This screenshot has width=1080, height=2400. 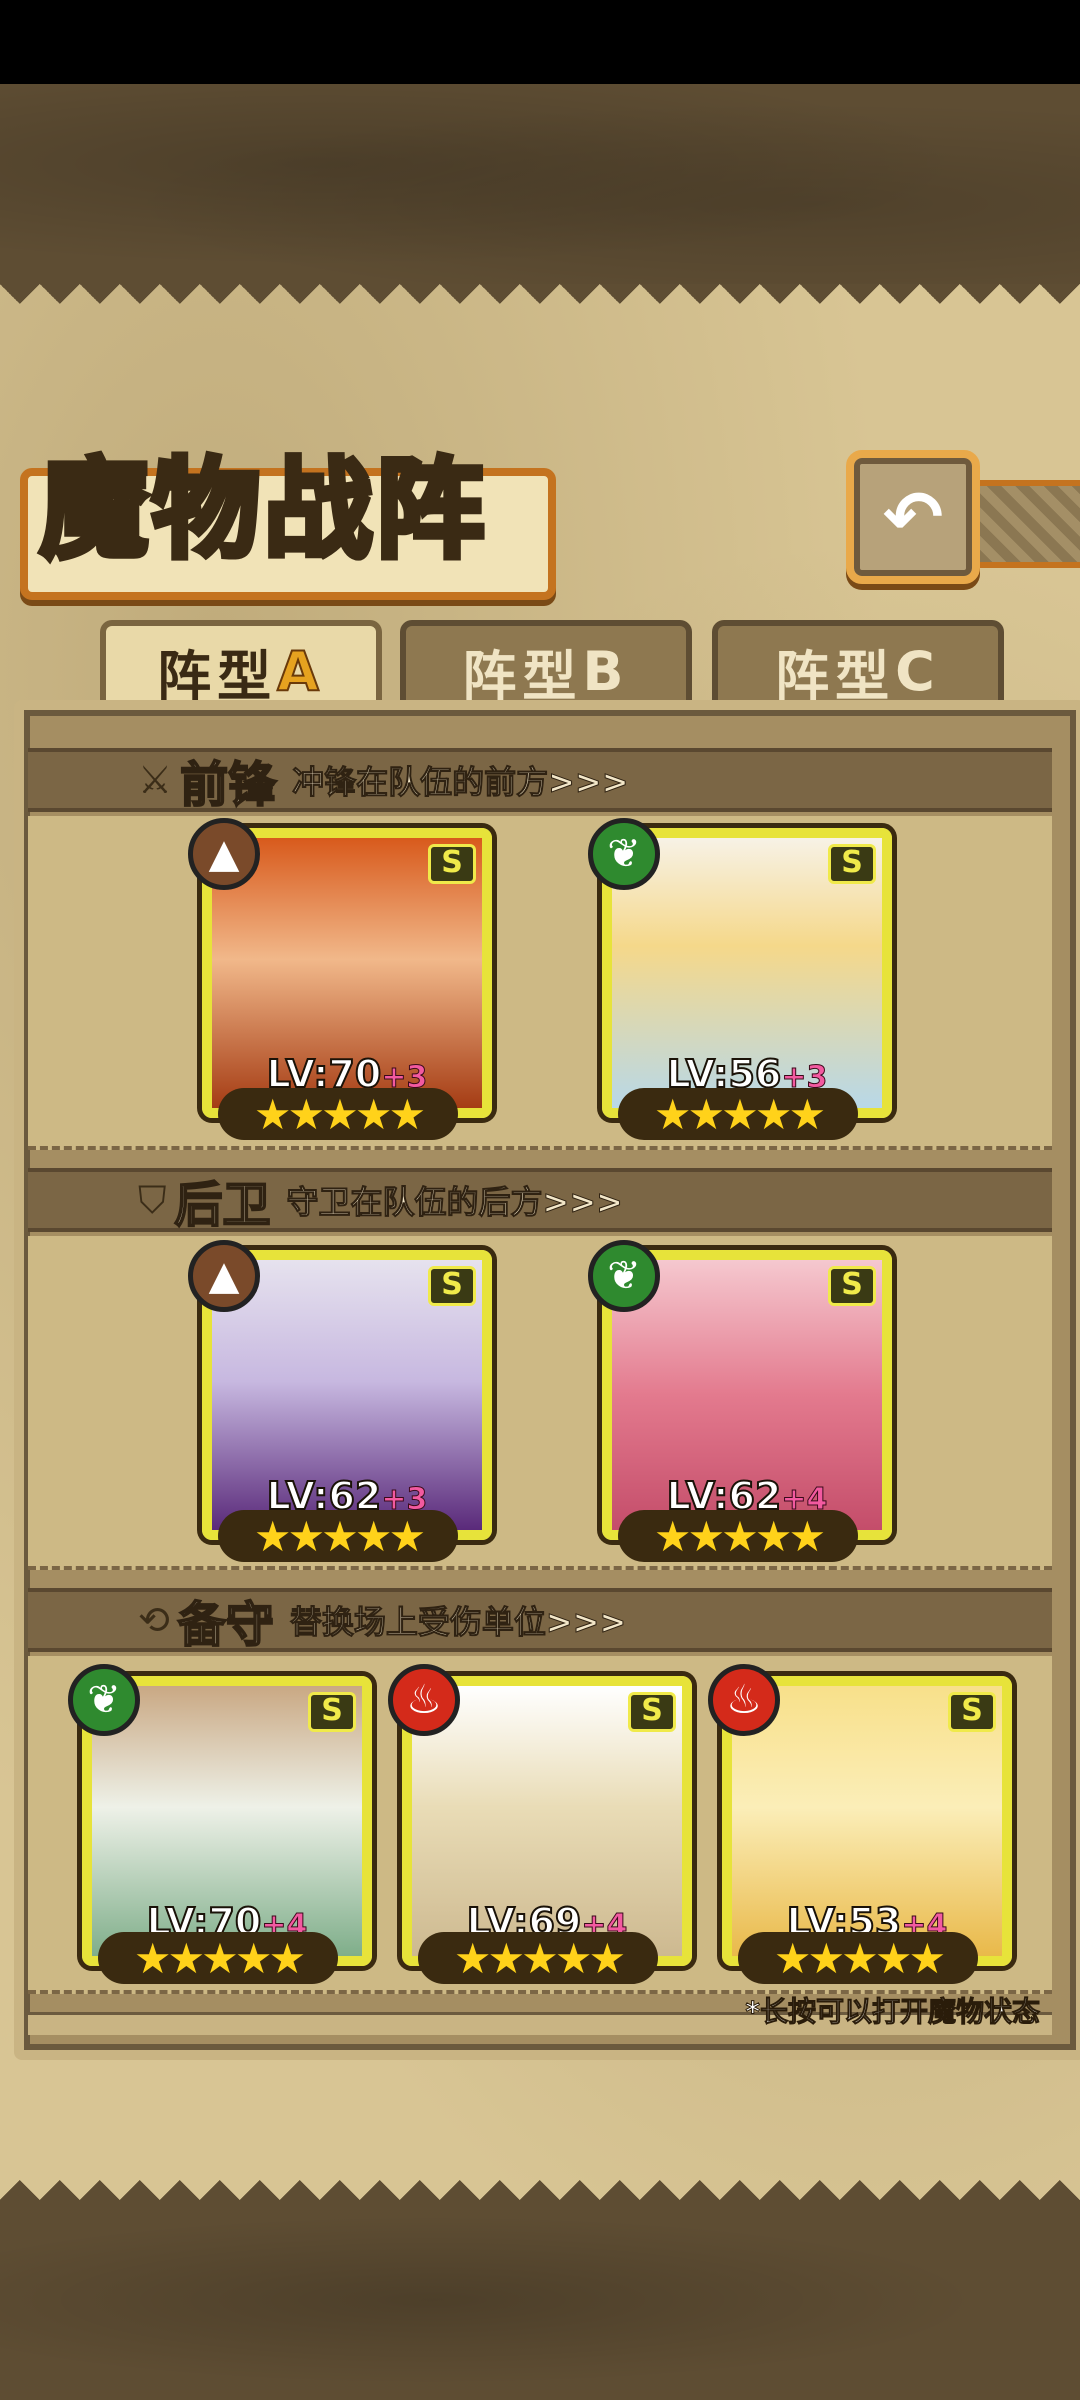 I want to click on back-arrow-icon: ↶, so click(x=913, y=517).